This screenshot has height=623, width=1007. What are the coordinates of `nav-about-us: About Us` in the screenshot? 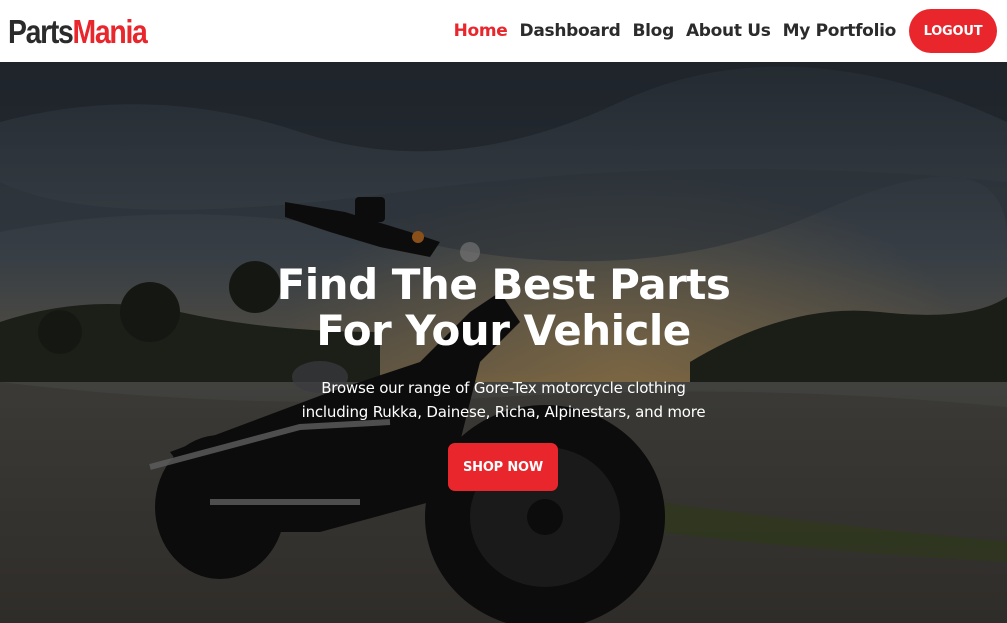 It's located at (728, 31).